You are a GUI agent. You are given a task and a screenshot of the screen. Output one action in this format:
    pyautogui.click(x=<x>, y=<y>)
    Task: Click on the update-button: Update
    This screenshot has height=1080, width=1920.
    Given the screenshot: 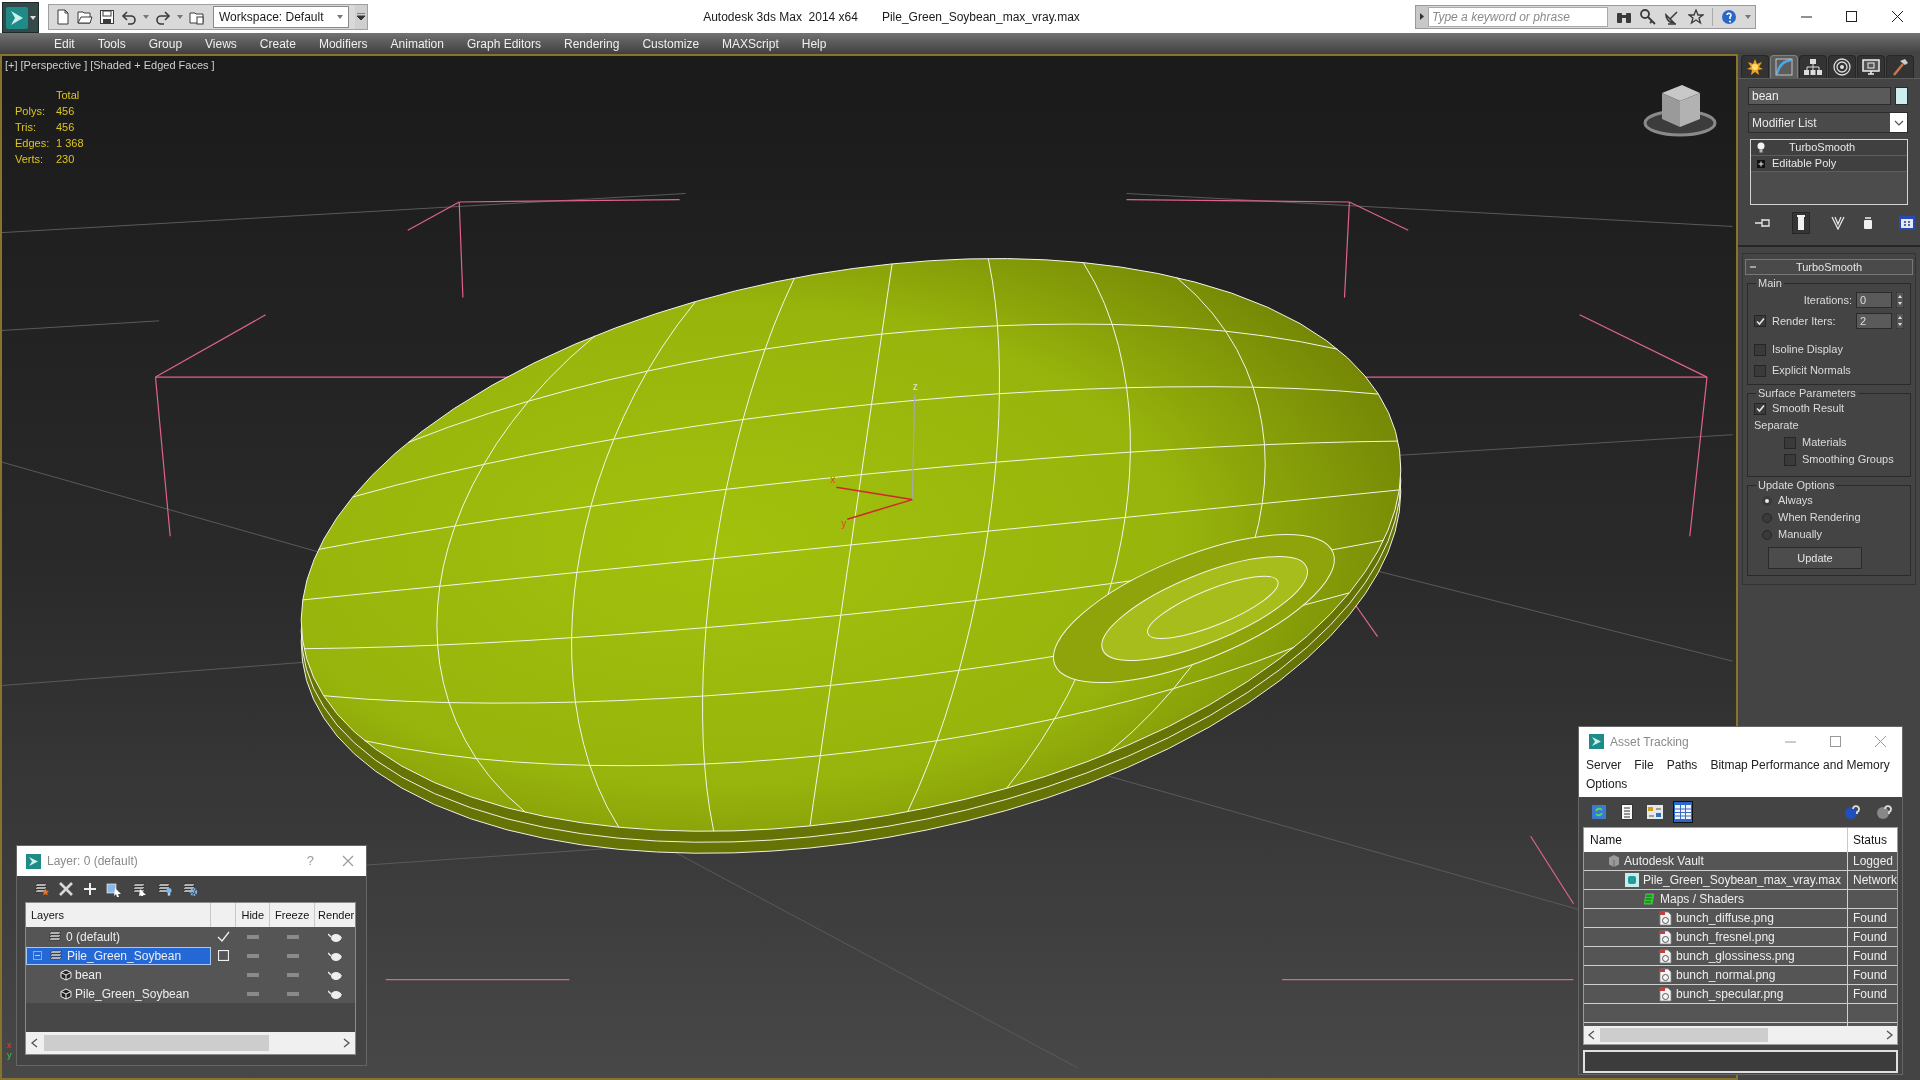 What is the action you would take?
    pyautogui.click(x=1815, y=558)
    